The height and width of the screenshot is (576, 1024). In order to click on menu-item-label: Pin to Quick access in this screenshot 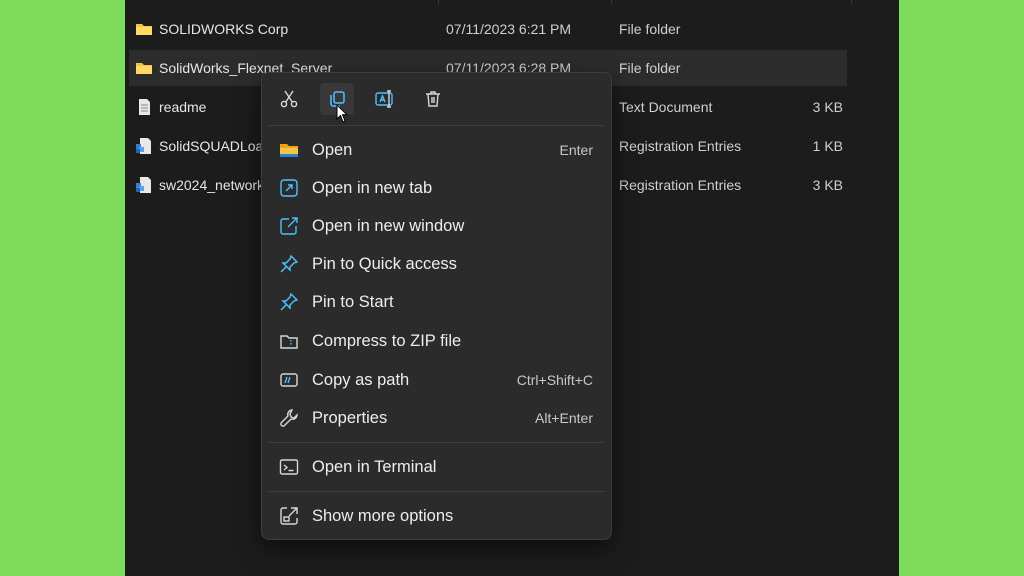, I will do `click(384, 264)`.